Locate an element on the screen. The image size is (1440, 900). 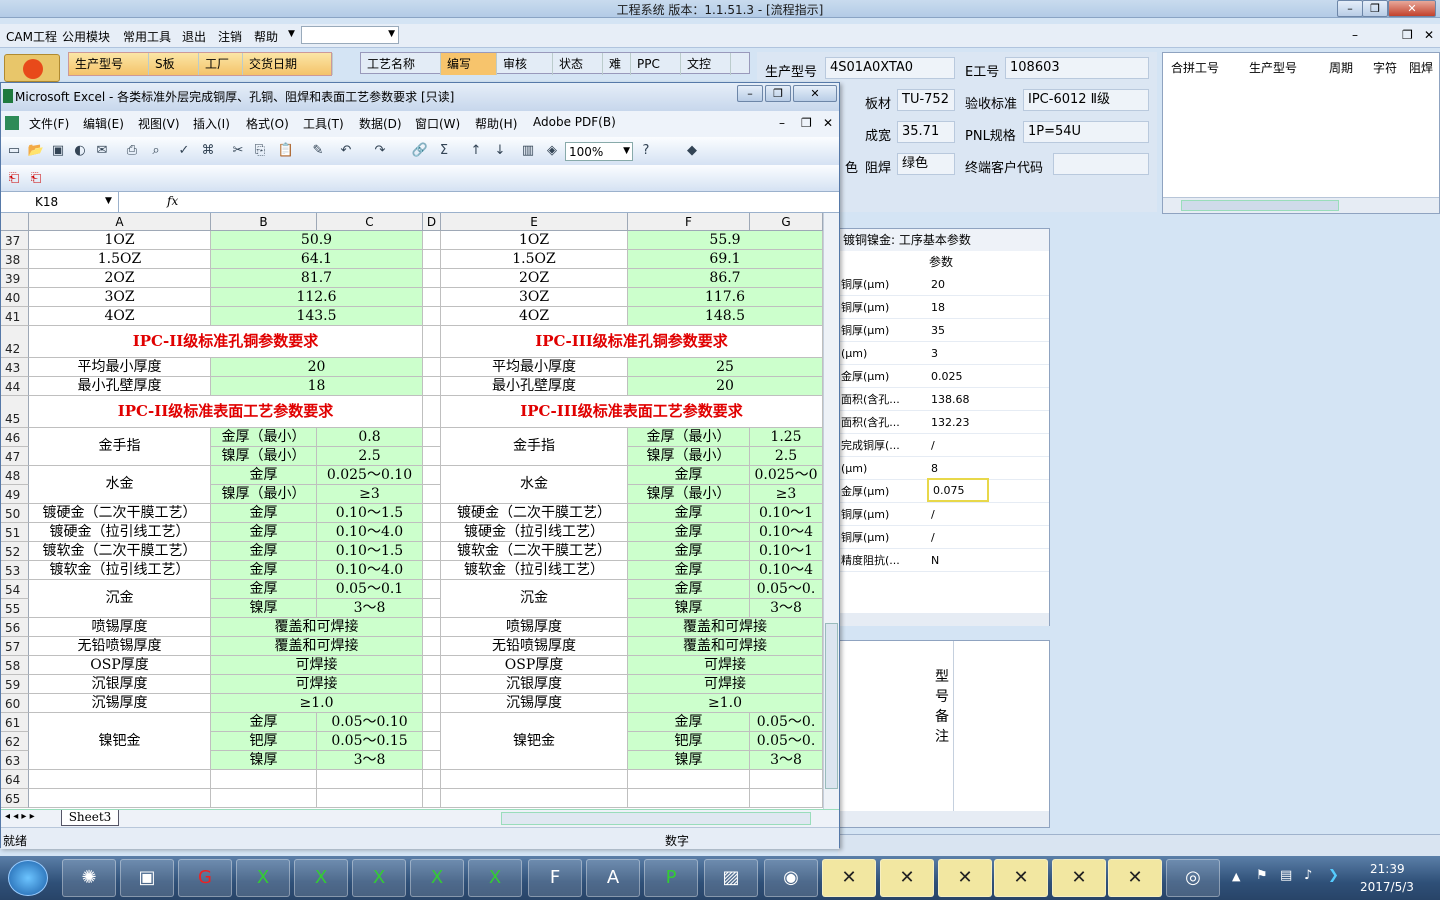
tab-nav-icon: ◂ ◂ ▸ ▸ is located at coordinates (20, 816).